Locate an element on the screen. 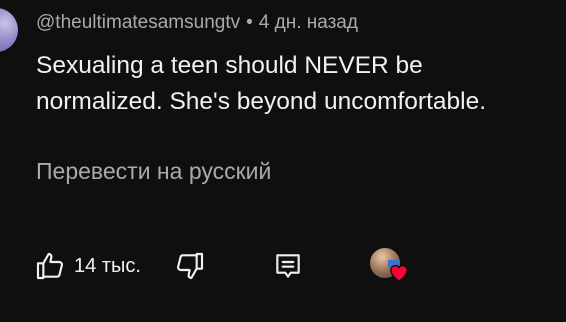 The height and width of the screenshot is (322, 566). comment-actions: 14 тыс. is located at coordinates (244, 266).